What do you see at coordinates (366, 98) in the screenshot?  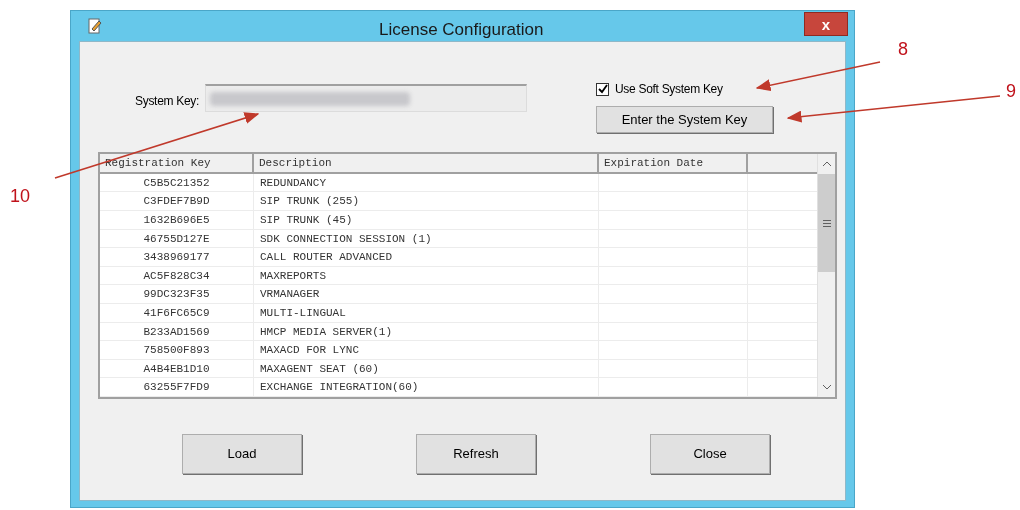 I see `system-key-field` at bounding box center [366, 98].